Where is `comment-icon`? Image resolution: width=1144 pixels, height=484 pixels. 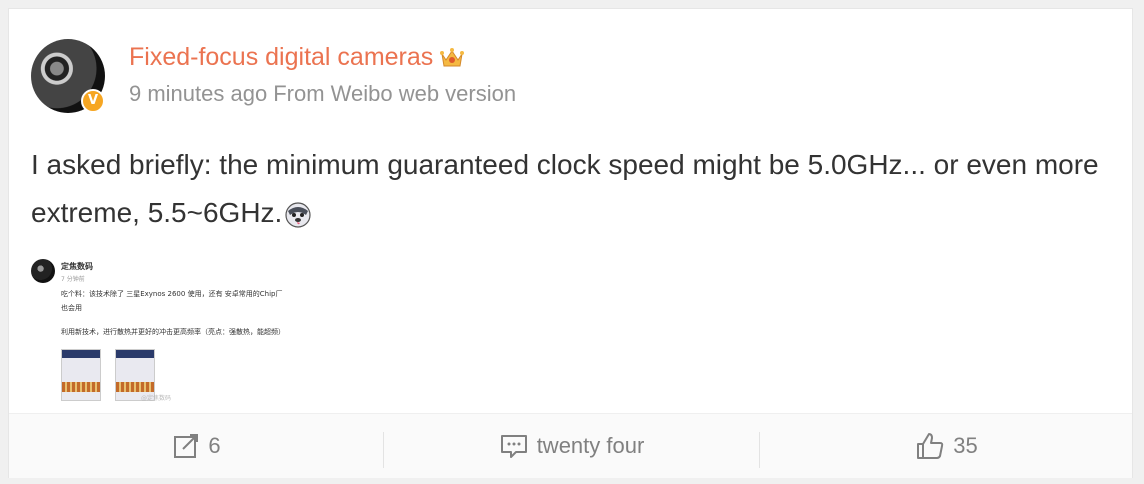
comment-icon is located at coordinates (513, 446).